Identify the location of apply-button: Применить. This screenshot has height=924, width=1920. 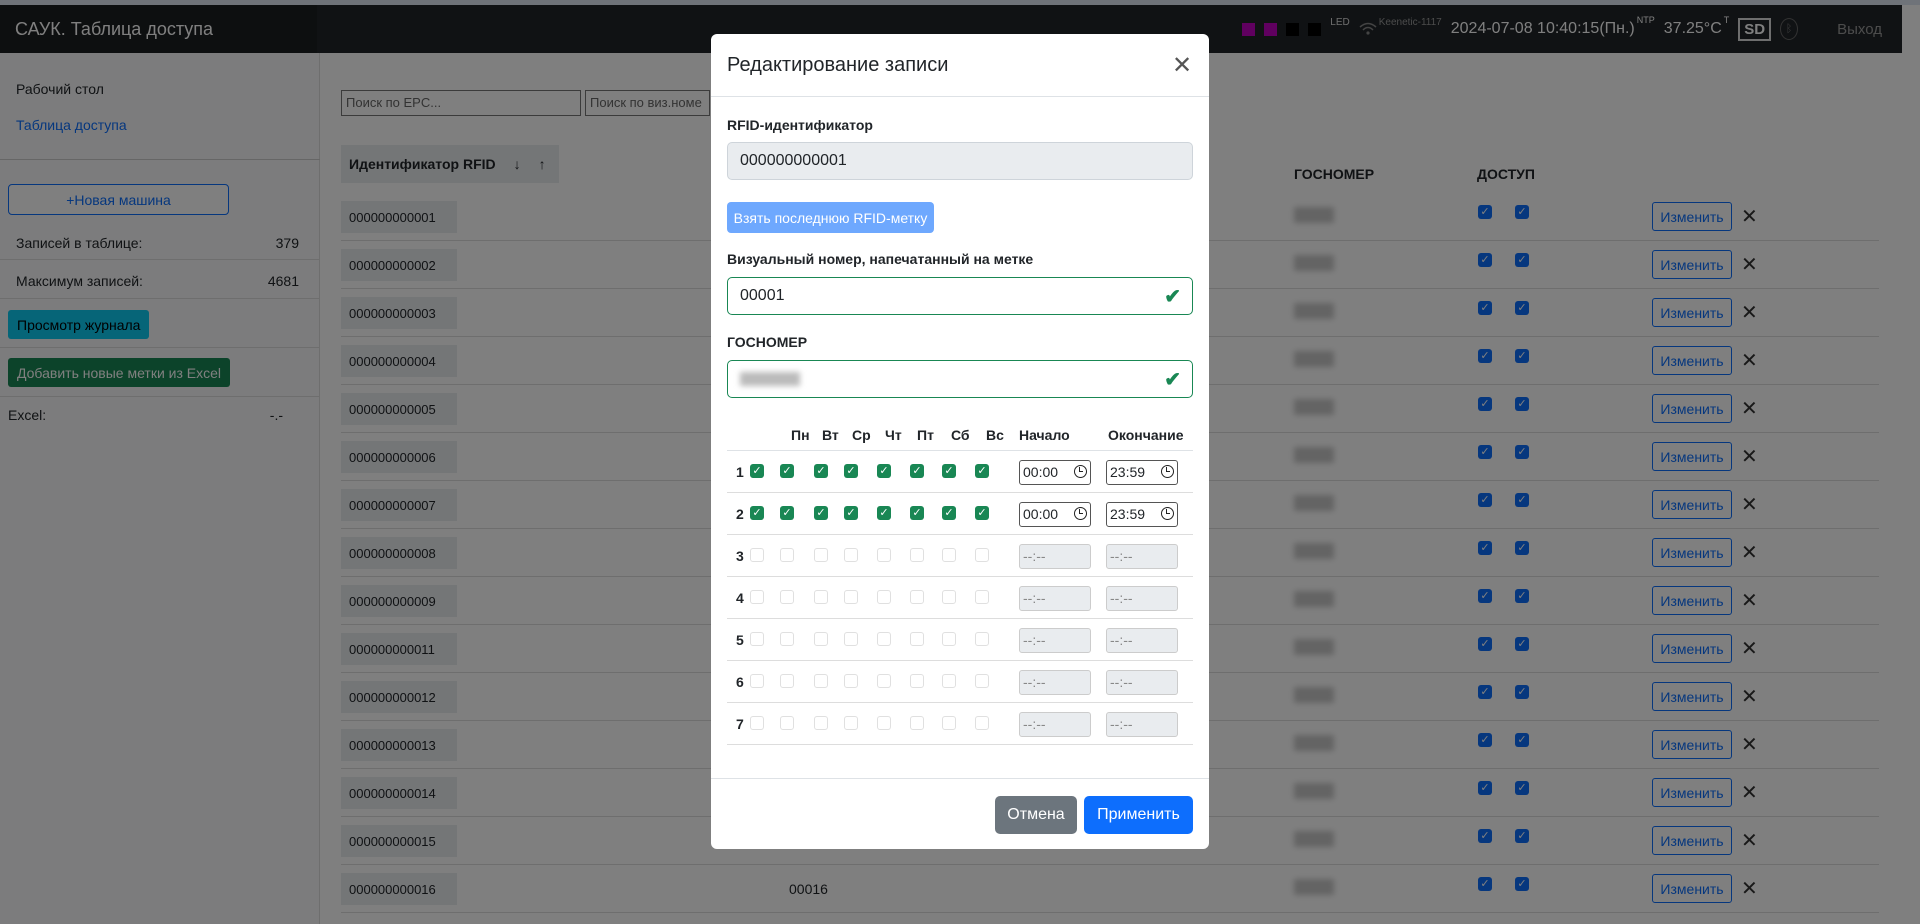
(1138, 815).